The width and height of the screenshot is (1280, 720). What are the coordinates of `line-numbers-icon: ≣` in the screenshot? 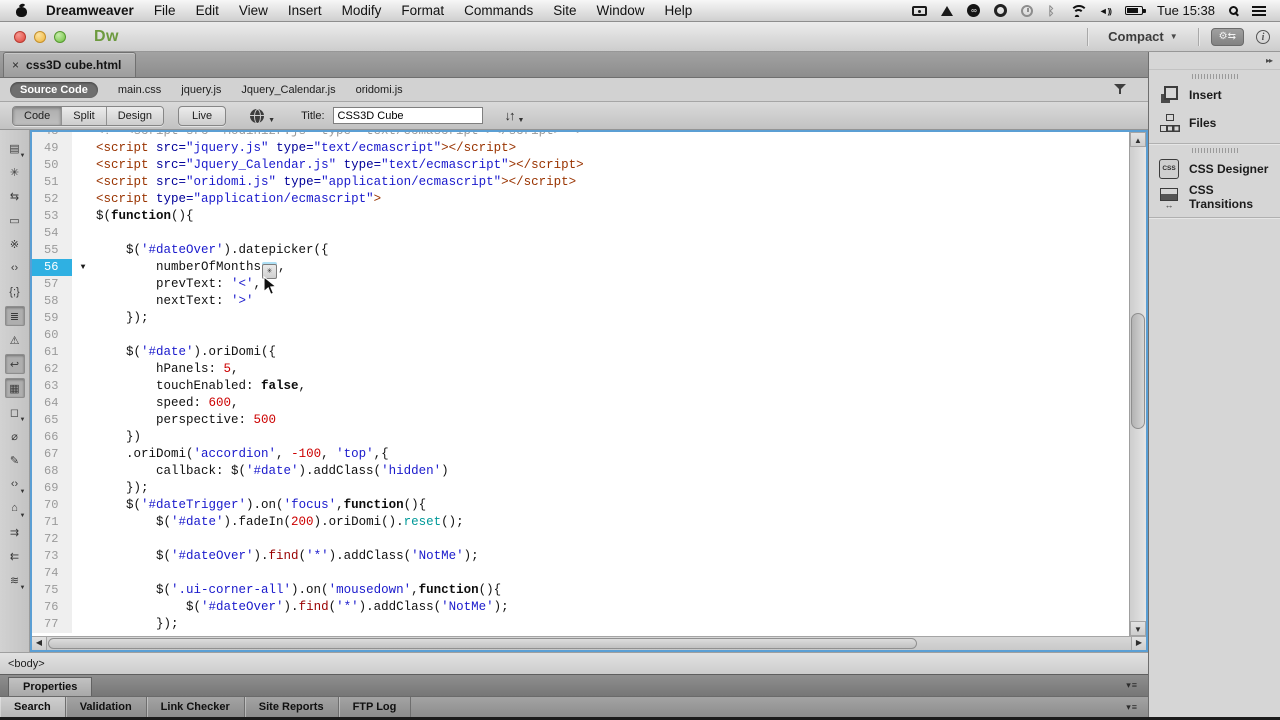 It's located at (14, 316).